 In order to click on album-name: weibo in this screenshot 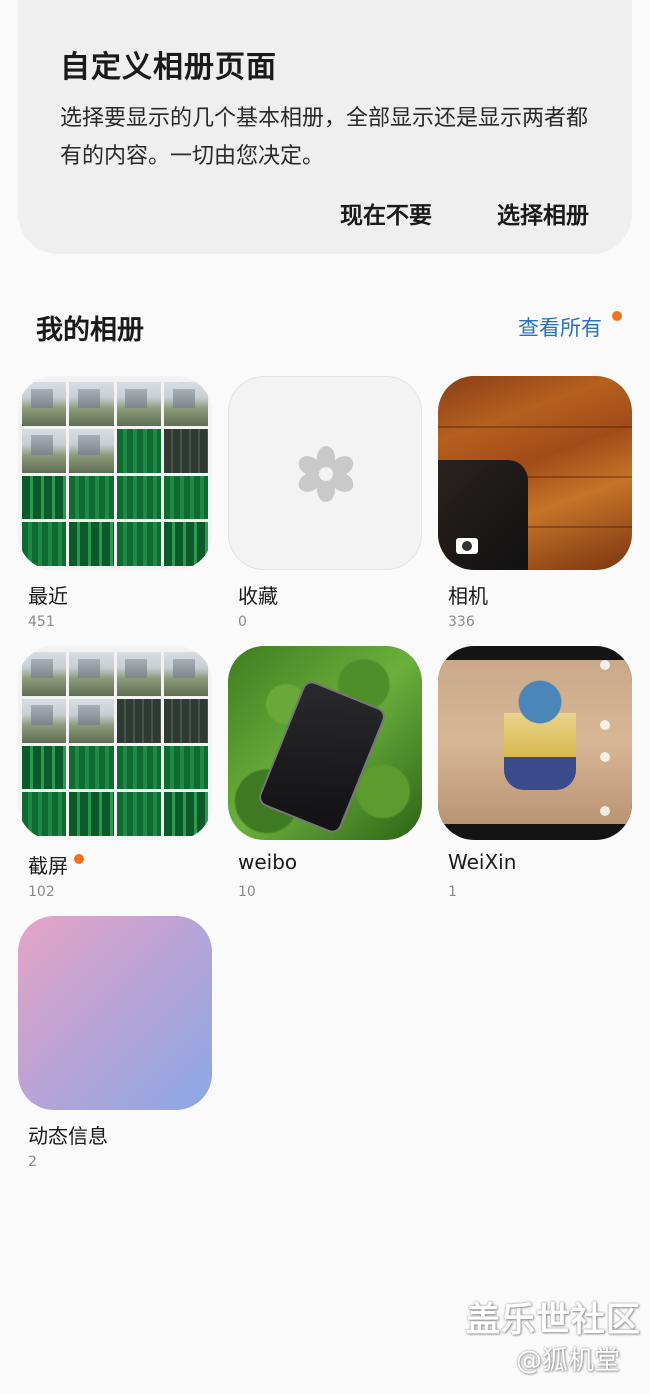, I will do `click(268, 862)`.